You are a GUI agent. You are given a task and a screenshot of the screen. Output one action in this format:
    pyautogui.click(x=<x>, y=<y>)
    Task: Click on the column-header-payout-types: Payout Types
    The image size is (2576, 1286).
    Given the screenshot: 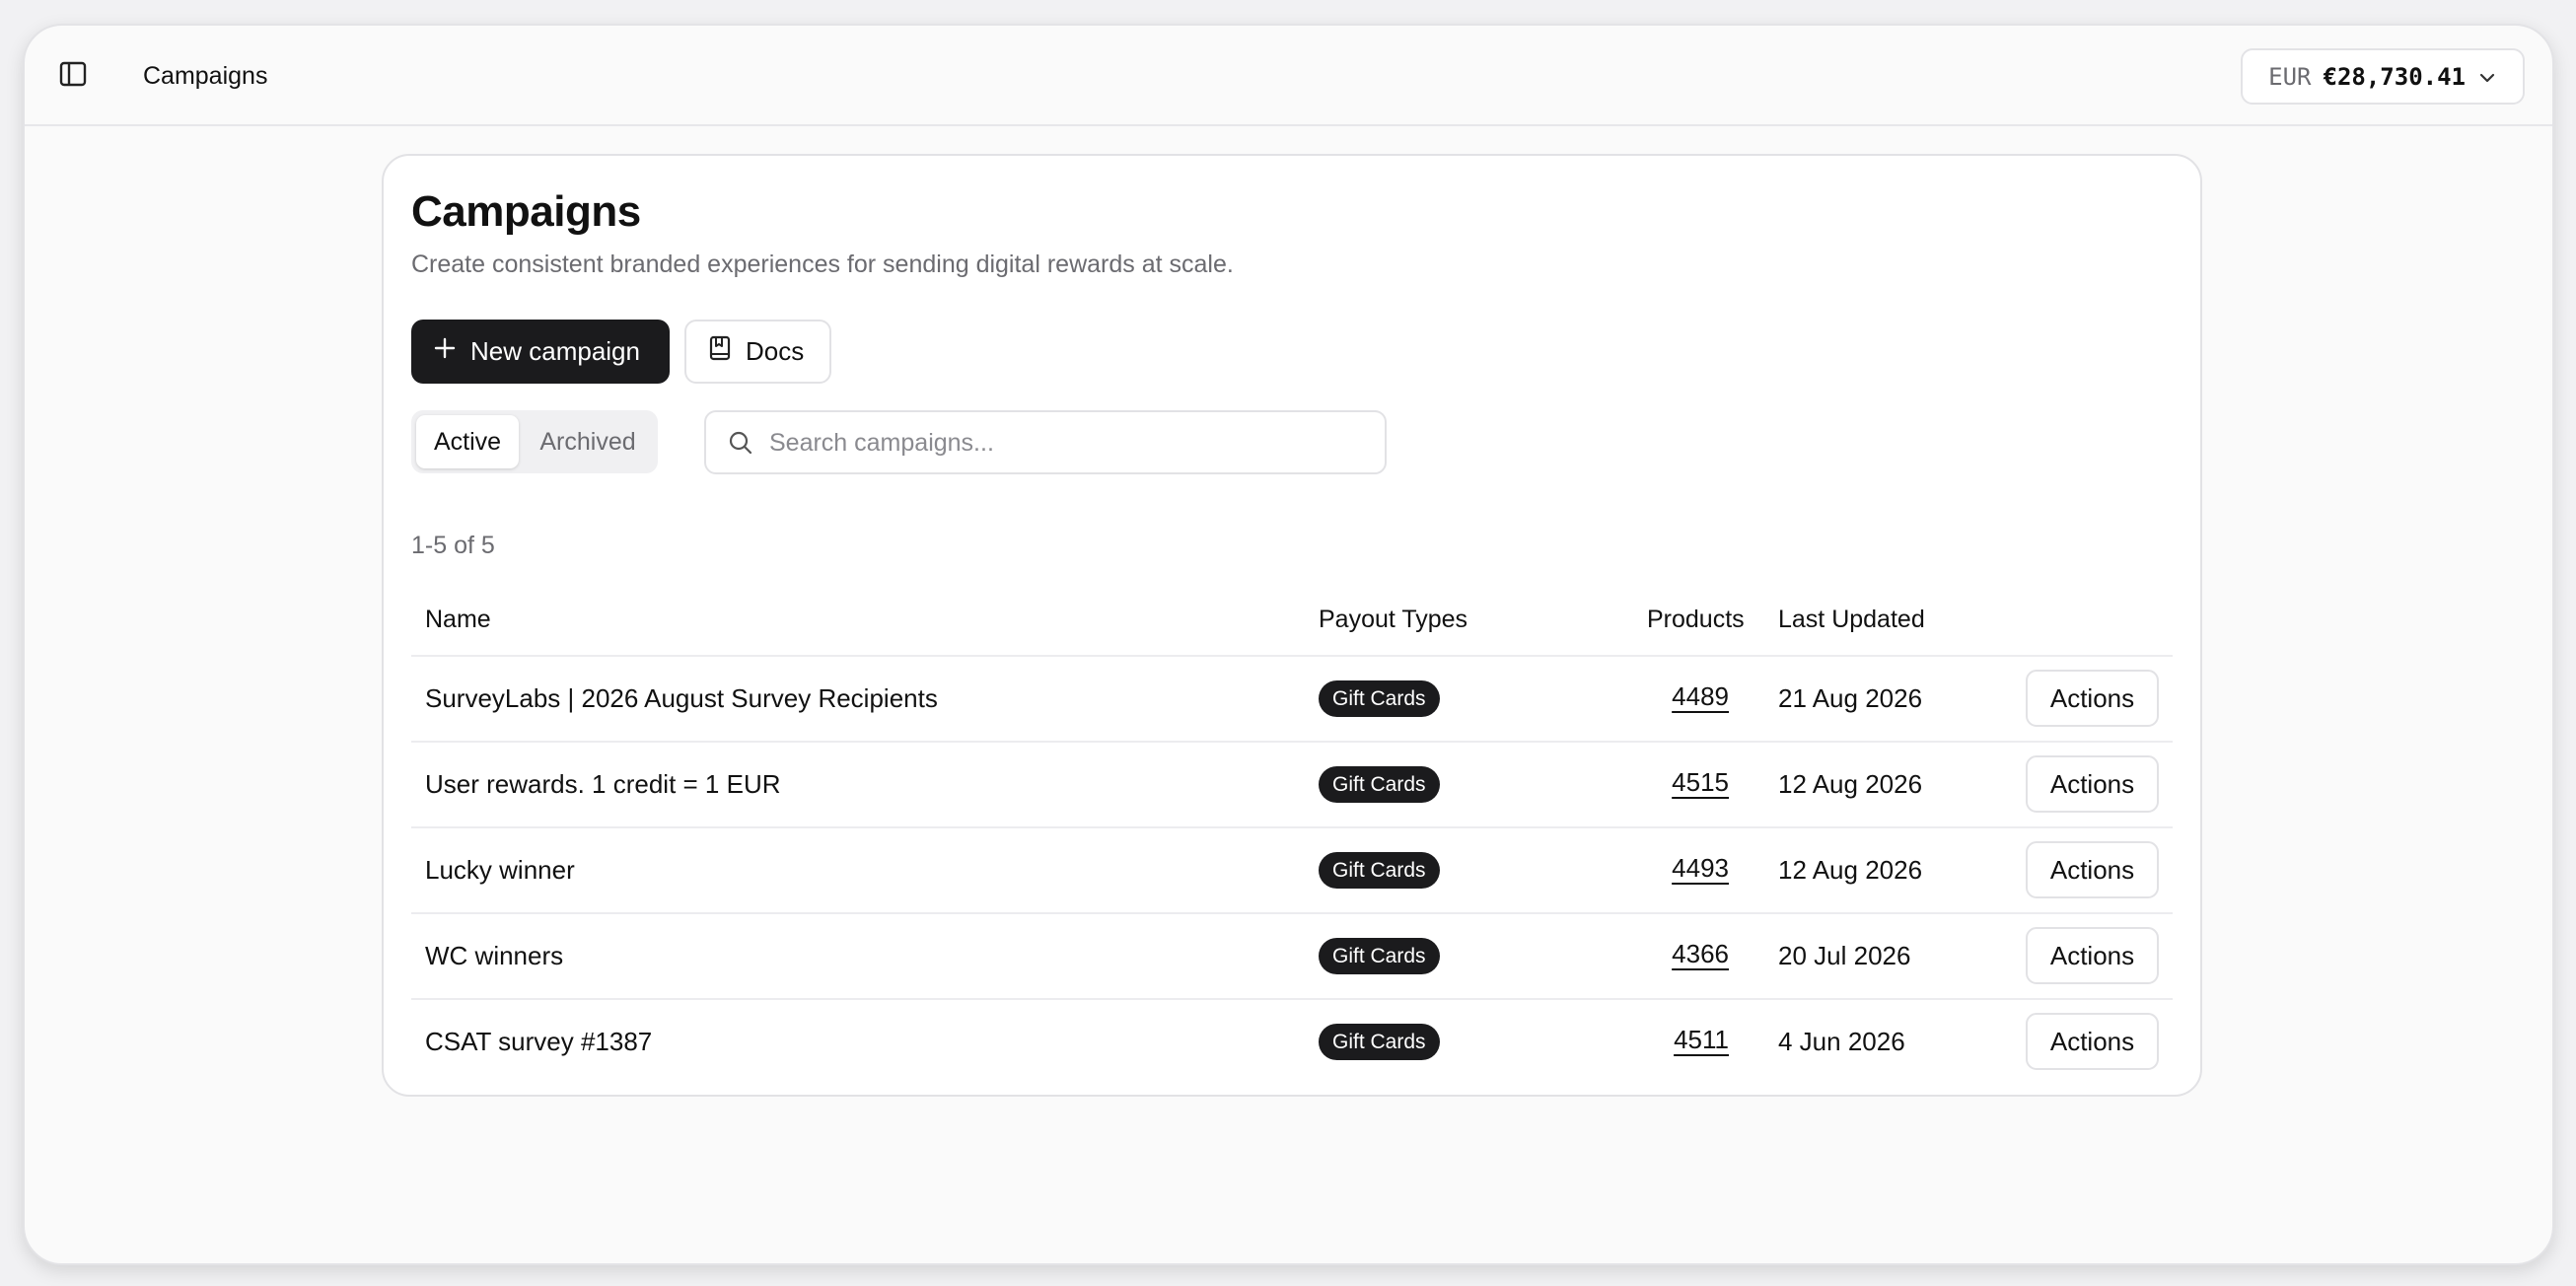 What is the action you would take?
    pyautogui.click(x=1393, y=619)
    